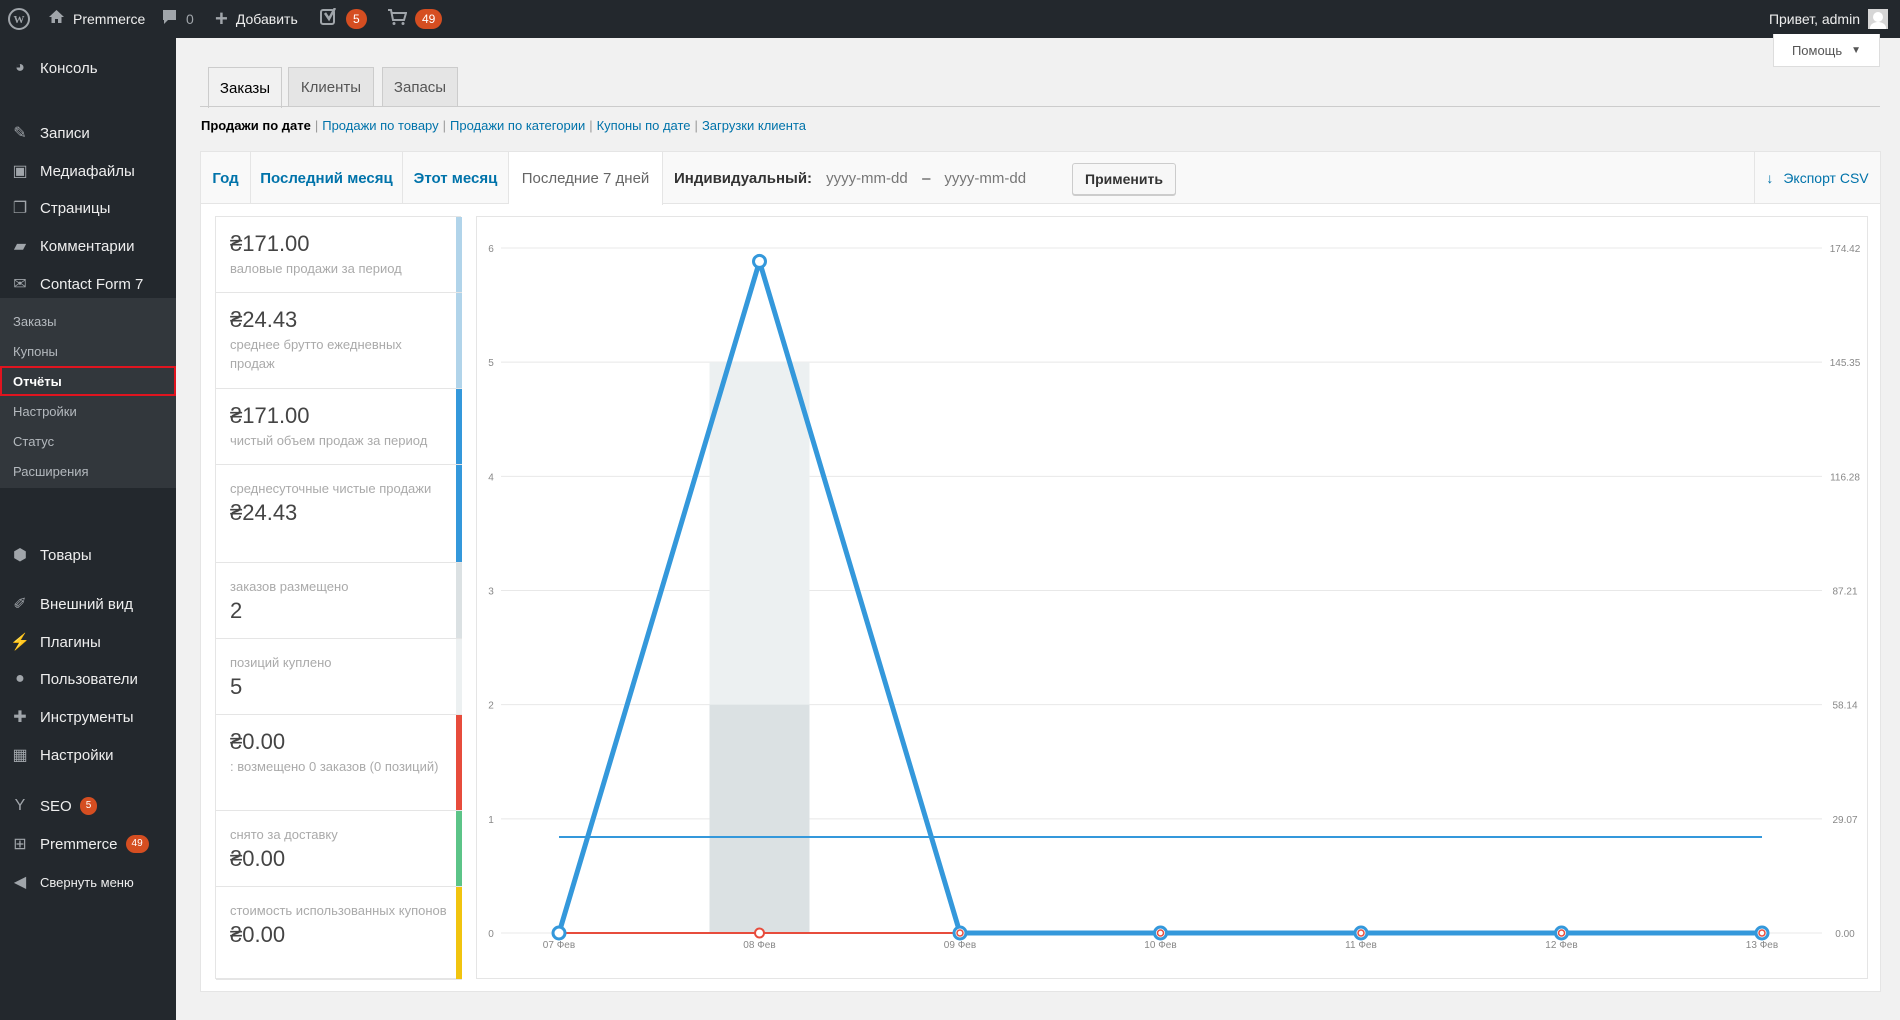 The width and height of the screenshot is (1900, 1020). What do you see at coordinates (88, 284) in the screenshot?
I see `menu-contact-form: ✉ Contact Form 7` at bounding box center [88, 284].